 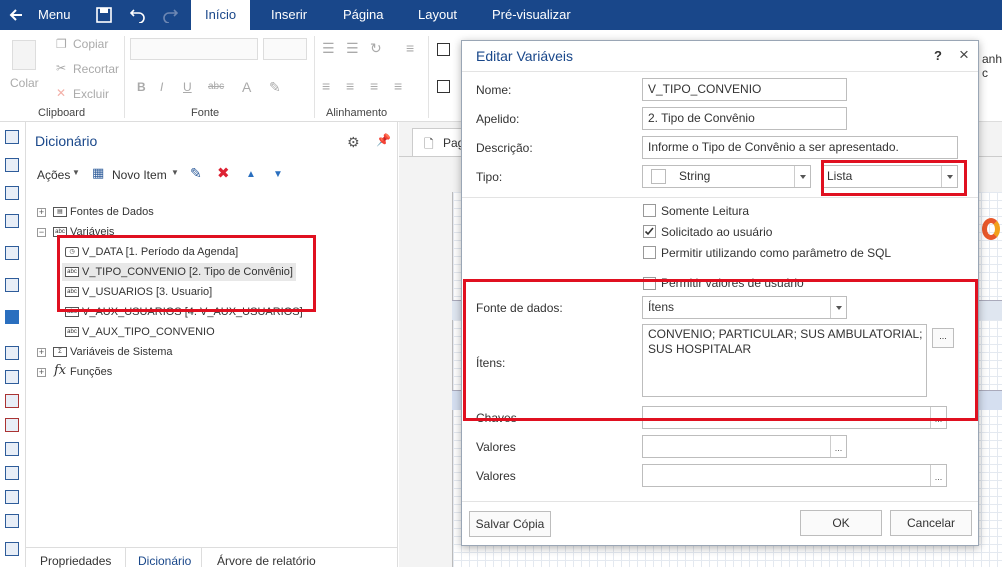 I want to click on sql-param-checkbox, so click(x=649, y=252).